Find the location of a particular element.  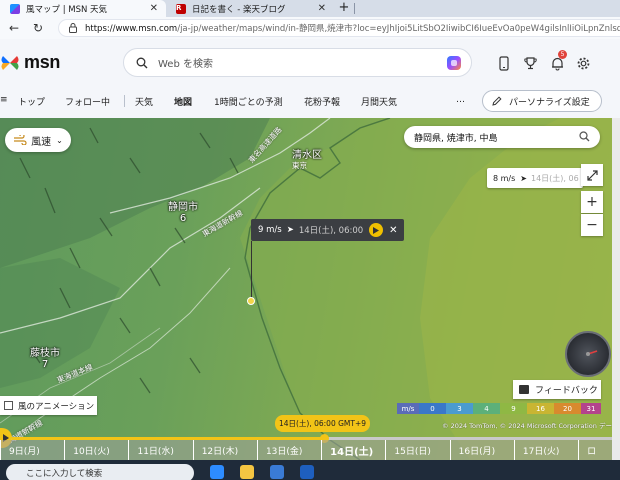

notifications-bell-icon: 5 is located at coordinates (557, 61).